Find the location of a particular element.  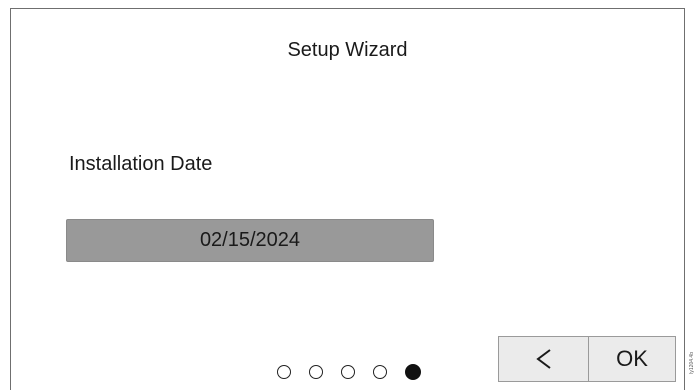

back-button is located at coordinates (543, 359).